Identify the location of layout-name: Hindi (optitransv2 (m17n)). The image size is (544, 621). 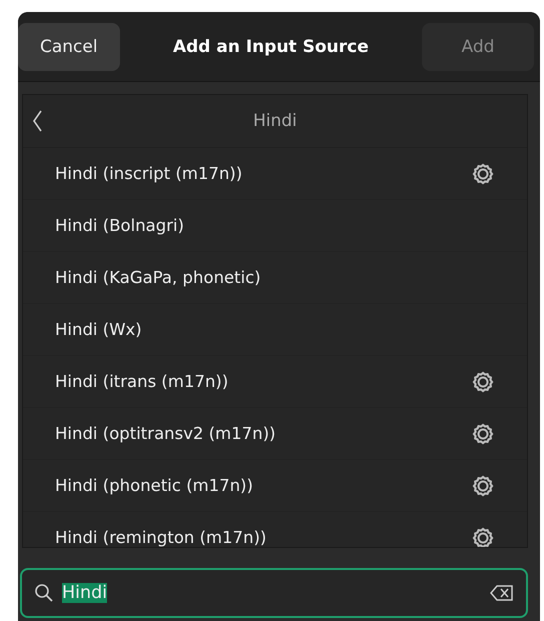
(165, 433).